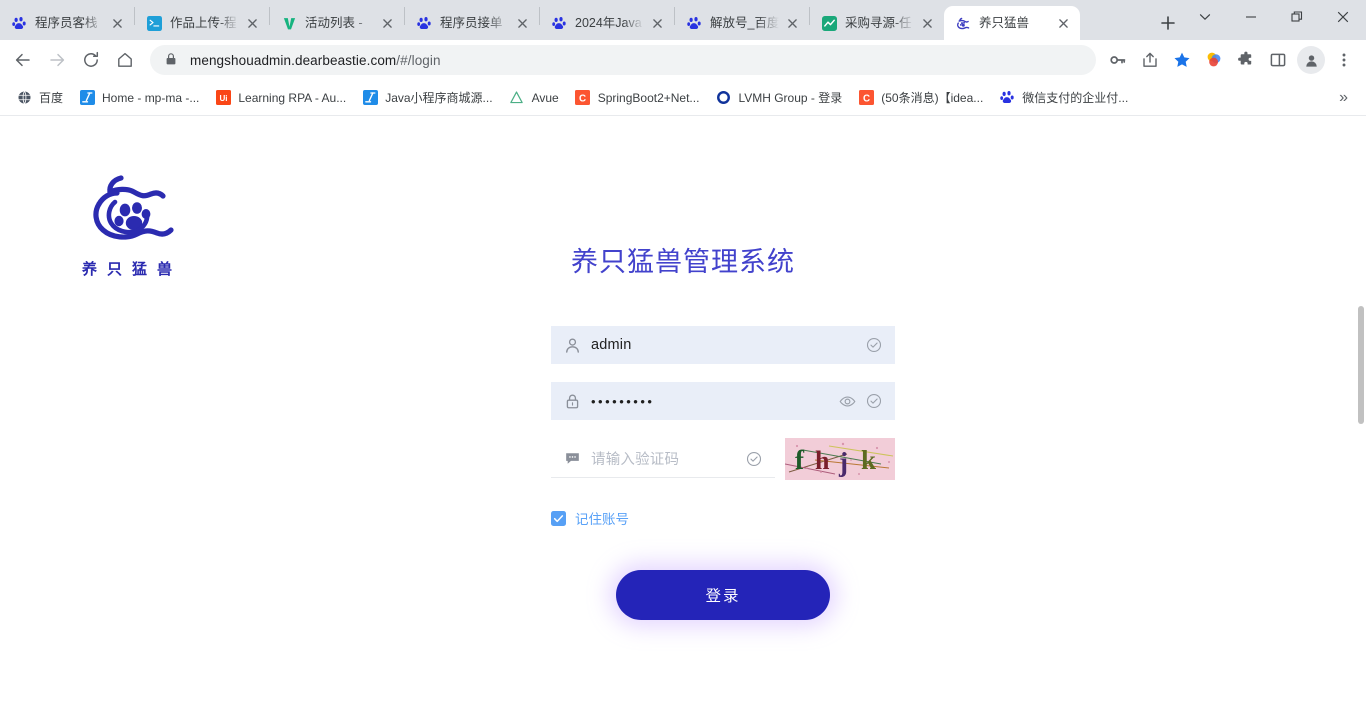  I want to click on bookmark-item: 百度, so click(39, 98).